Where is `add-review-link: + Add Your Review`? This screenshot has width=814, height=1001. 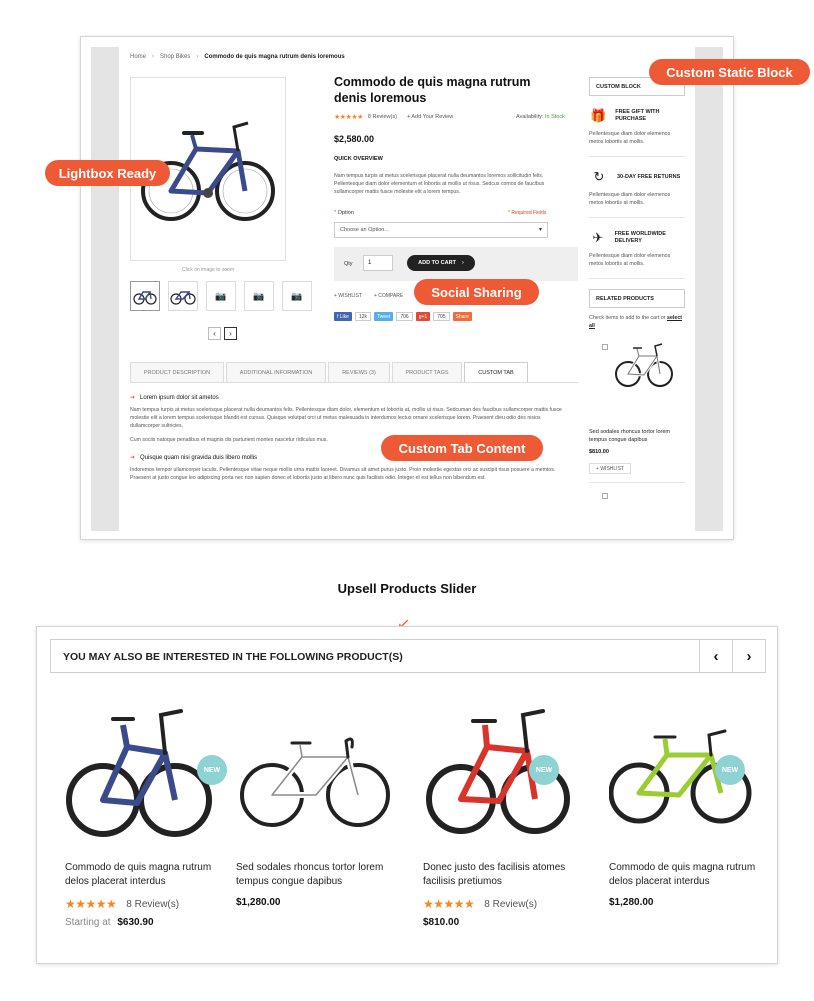 add-review-link: + Add Your Review is located at coordinates (430, 117).